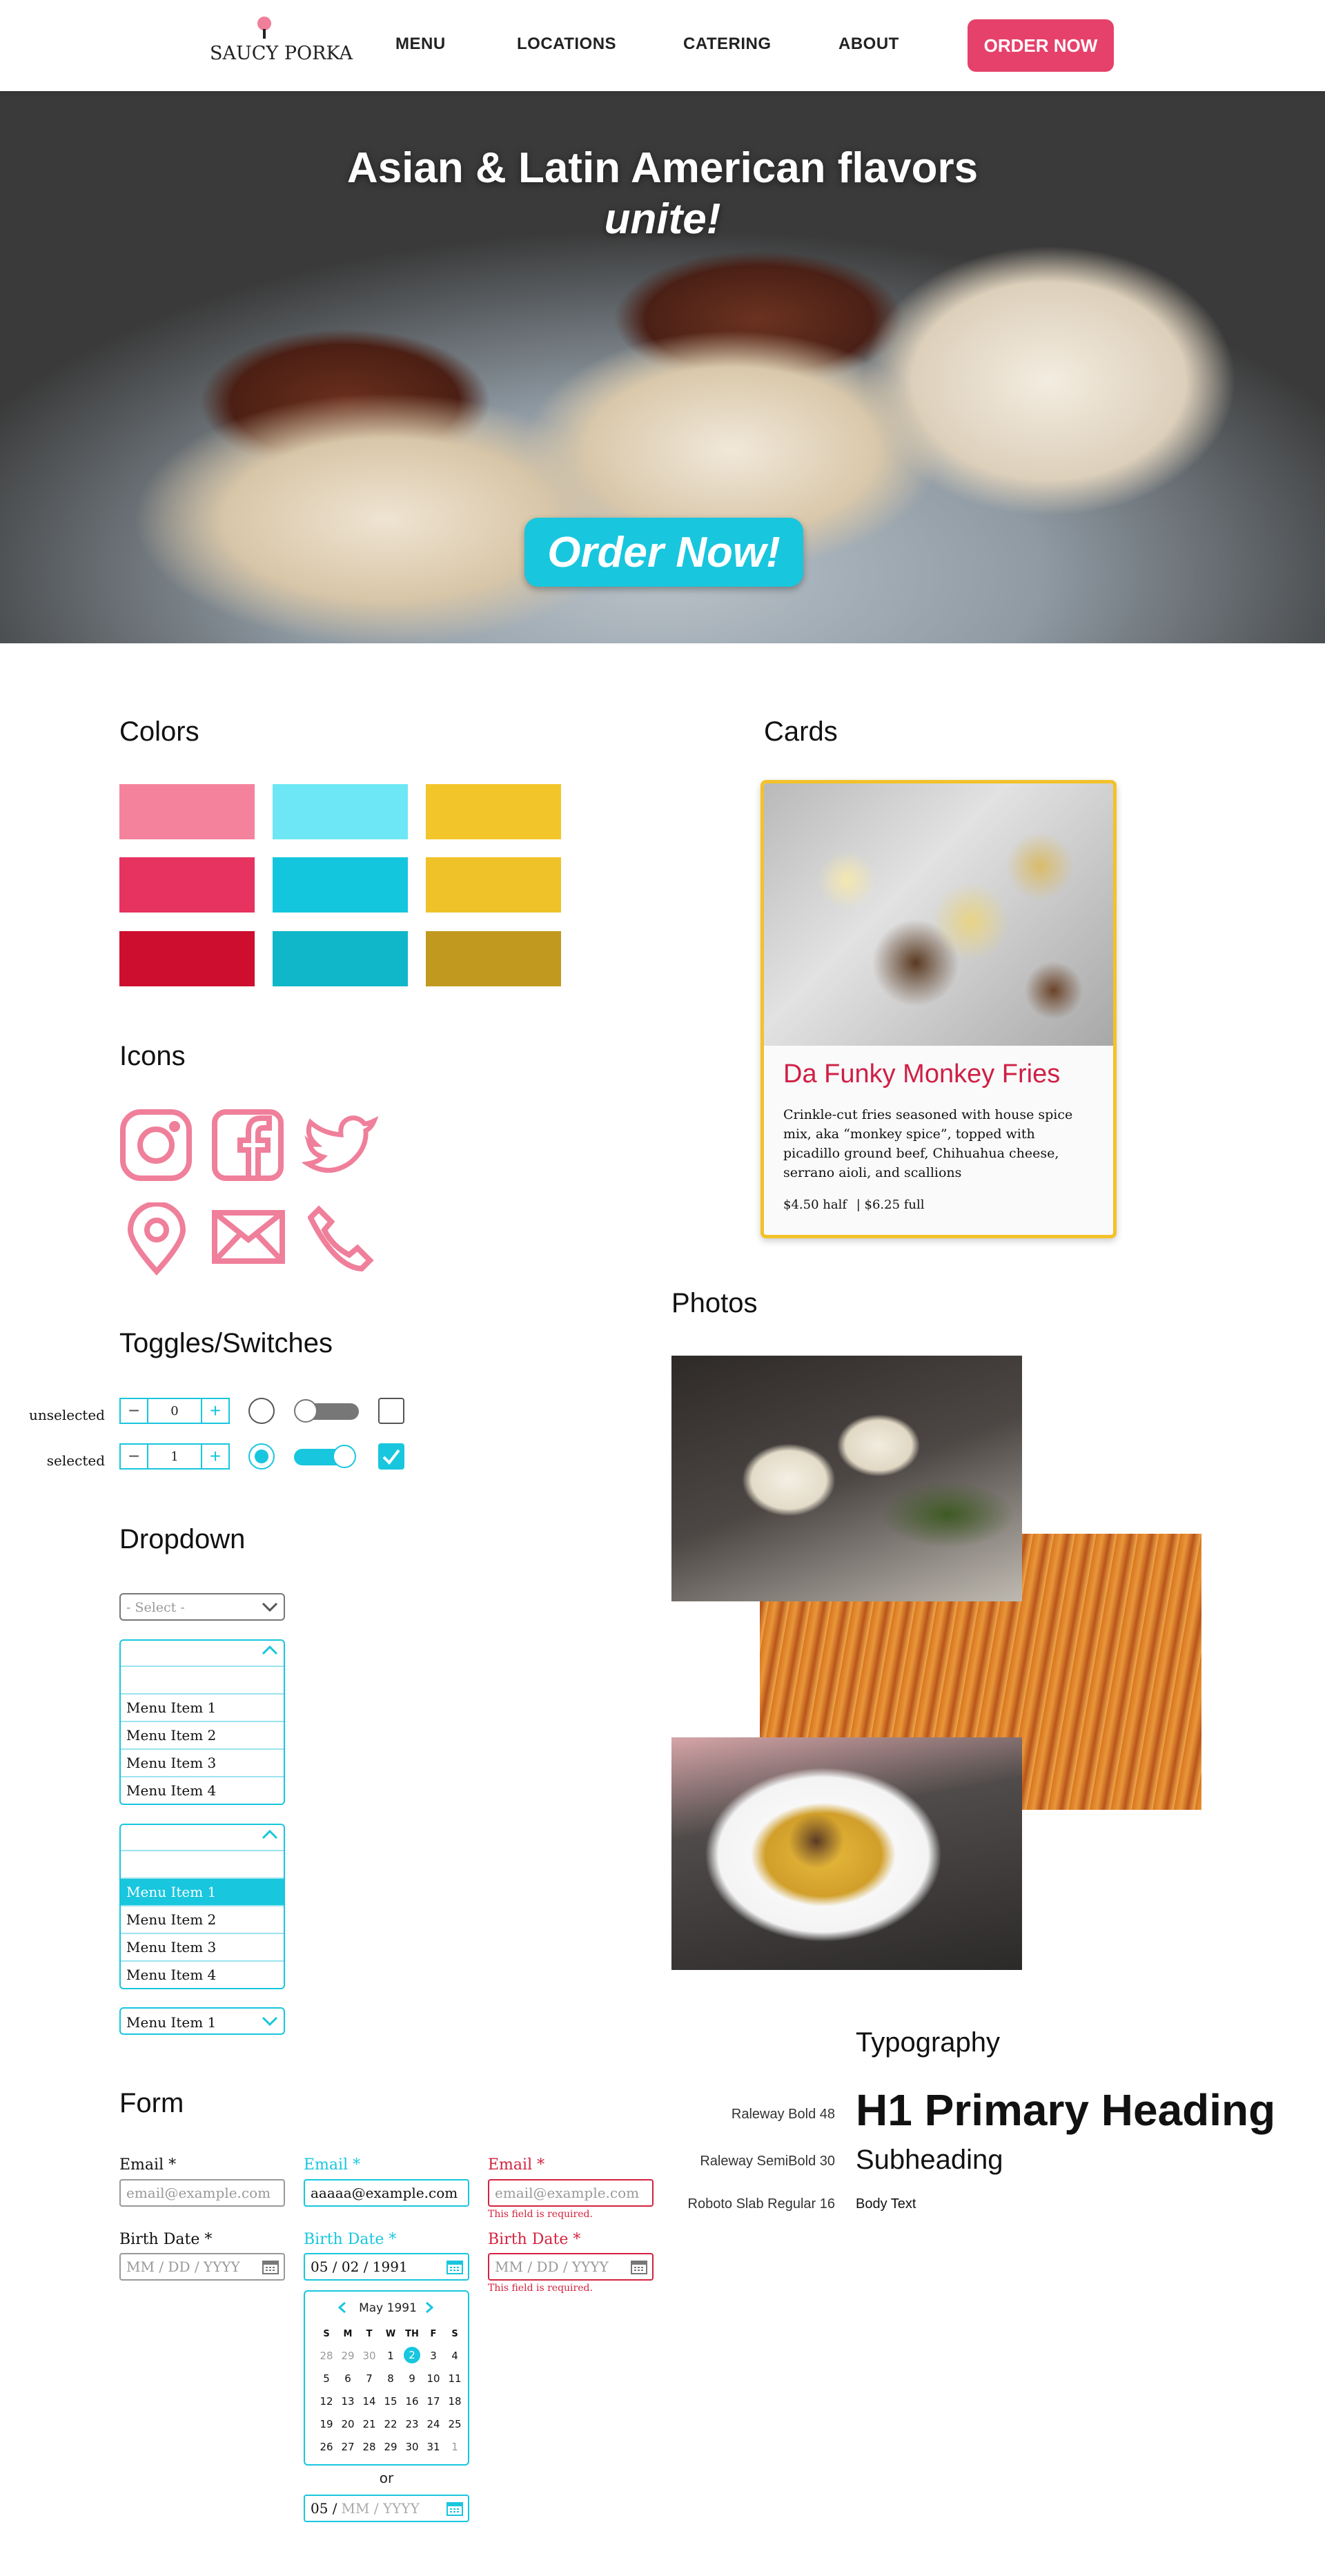 The height and width of the screenshot is (2576, 1325). What do you see at coordinates (663, 552) in the screenshot?
I see `hero-order-button: Order Now!` at bounding box center [663, 552].